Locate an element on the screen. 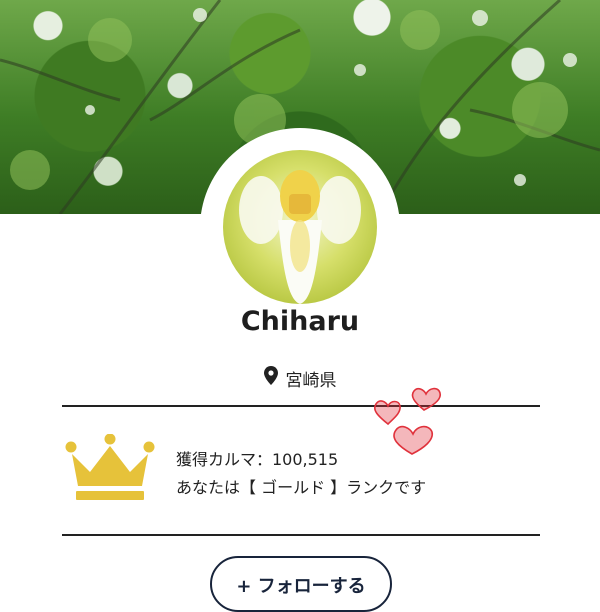 Image resolution: width=600 pixels, height=612 pixels. location-row: 宮崎県 is located at coordinates (300, 378).